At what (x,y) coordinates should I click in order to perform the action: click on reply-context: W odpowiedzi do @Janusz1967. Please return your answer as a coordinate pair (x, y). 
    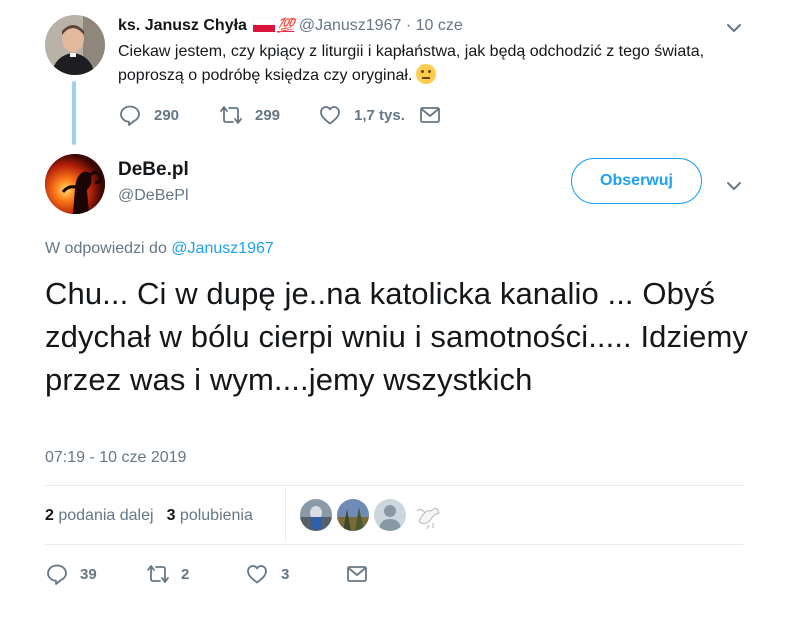
    Looking at the image, I should click on (159, 249).